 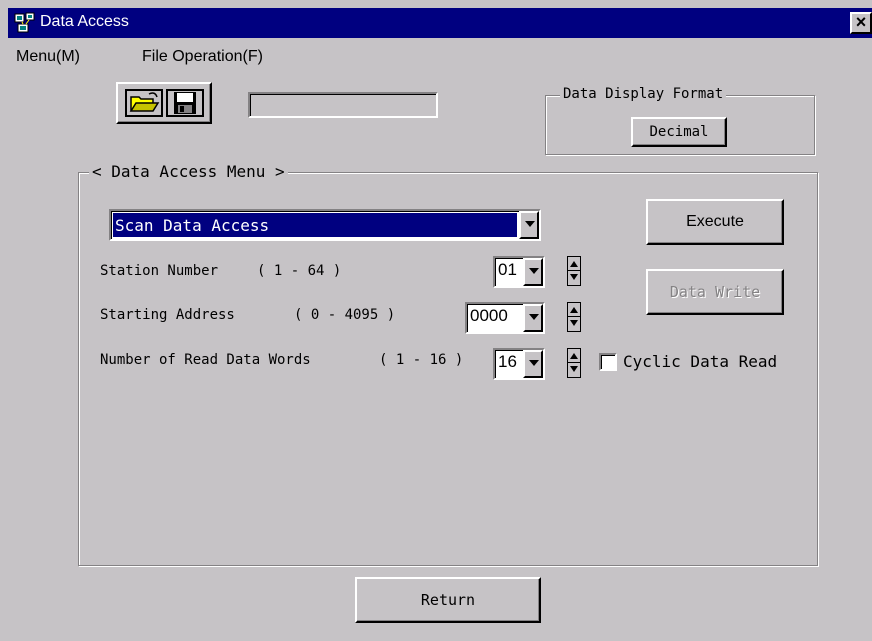 I want to click on data-display-format-label: Data Display Format, so click(x=643, y=94).